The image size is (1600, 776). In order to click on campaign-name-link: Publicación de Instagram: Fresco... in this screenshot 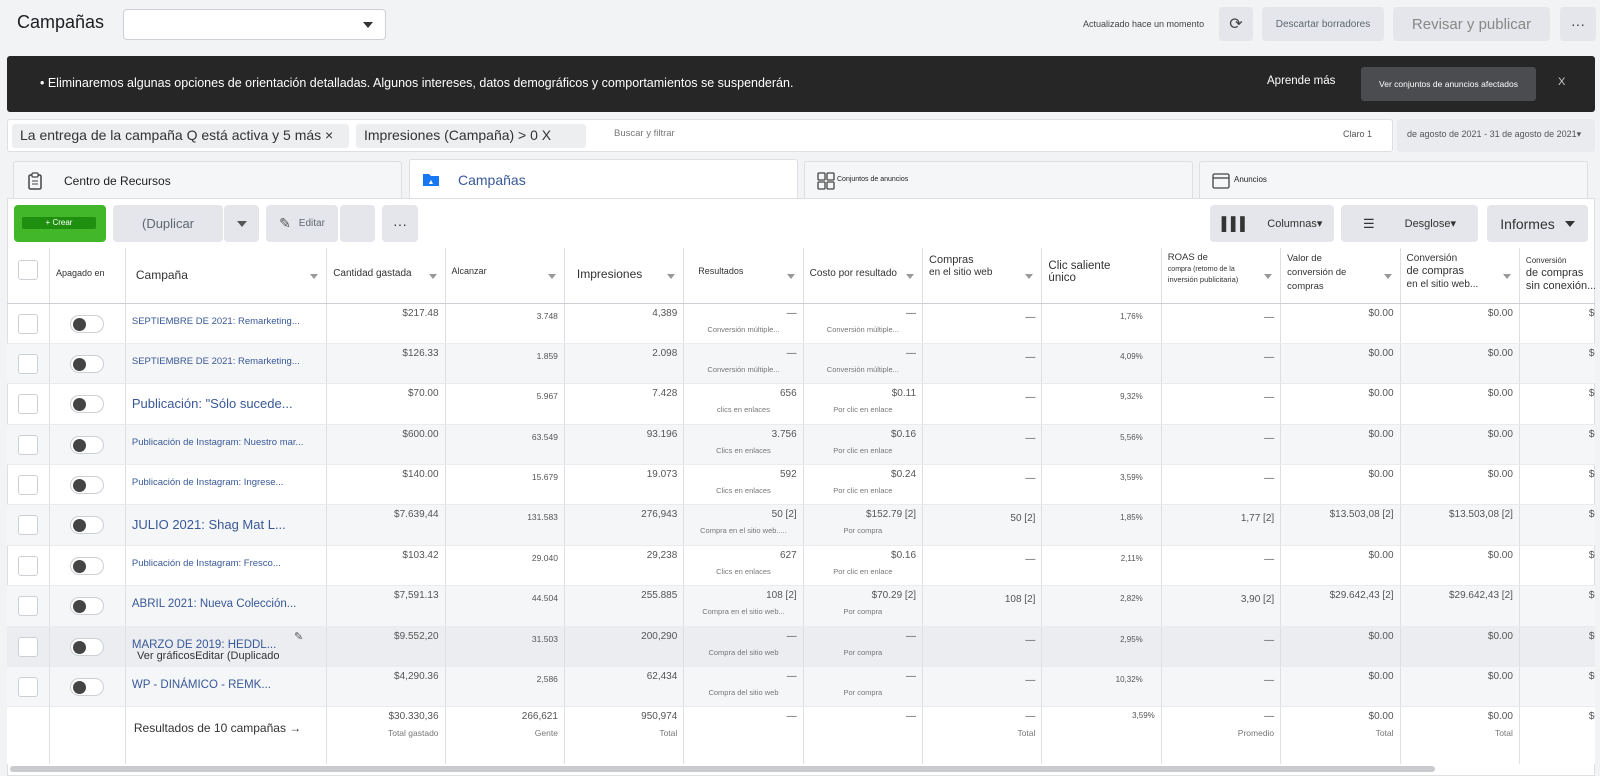, I will do `click(226, 559)`.